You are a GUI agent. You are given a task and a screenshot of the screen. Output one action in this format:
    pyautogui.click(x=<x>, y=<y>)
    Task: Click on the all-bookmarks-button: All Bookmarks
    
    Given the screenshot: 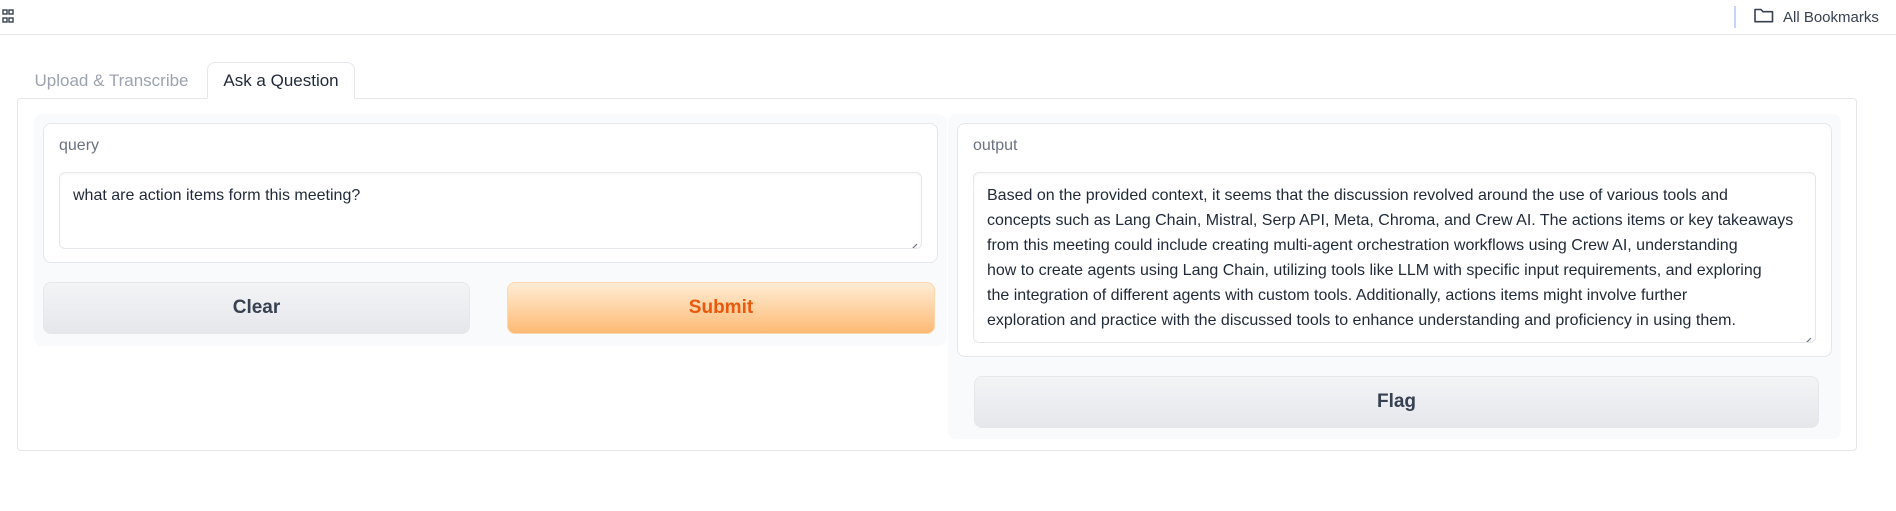 What is the action you would take?
    pyautogui.click(x=1816, y=17)
    